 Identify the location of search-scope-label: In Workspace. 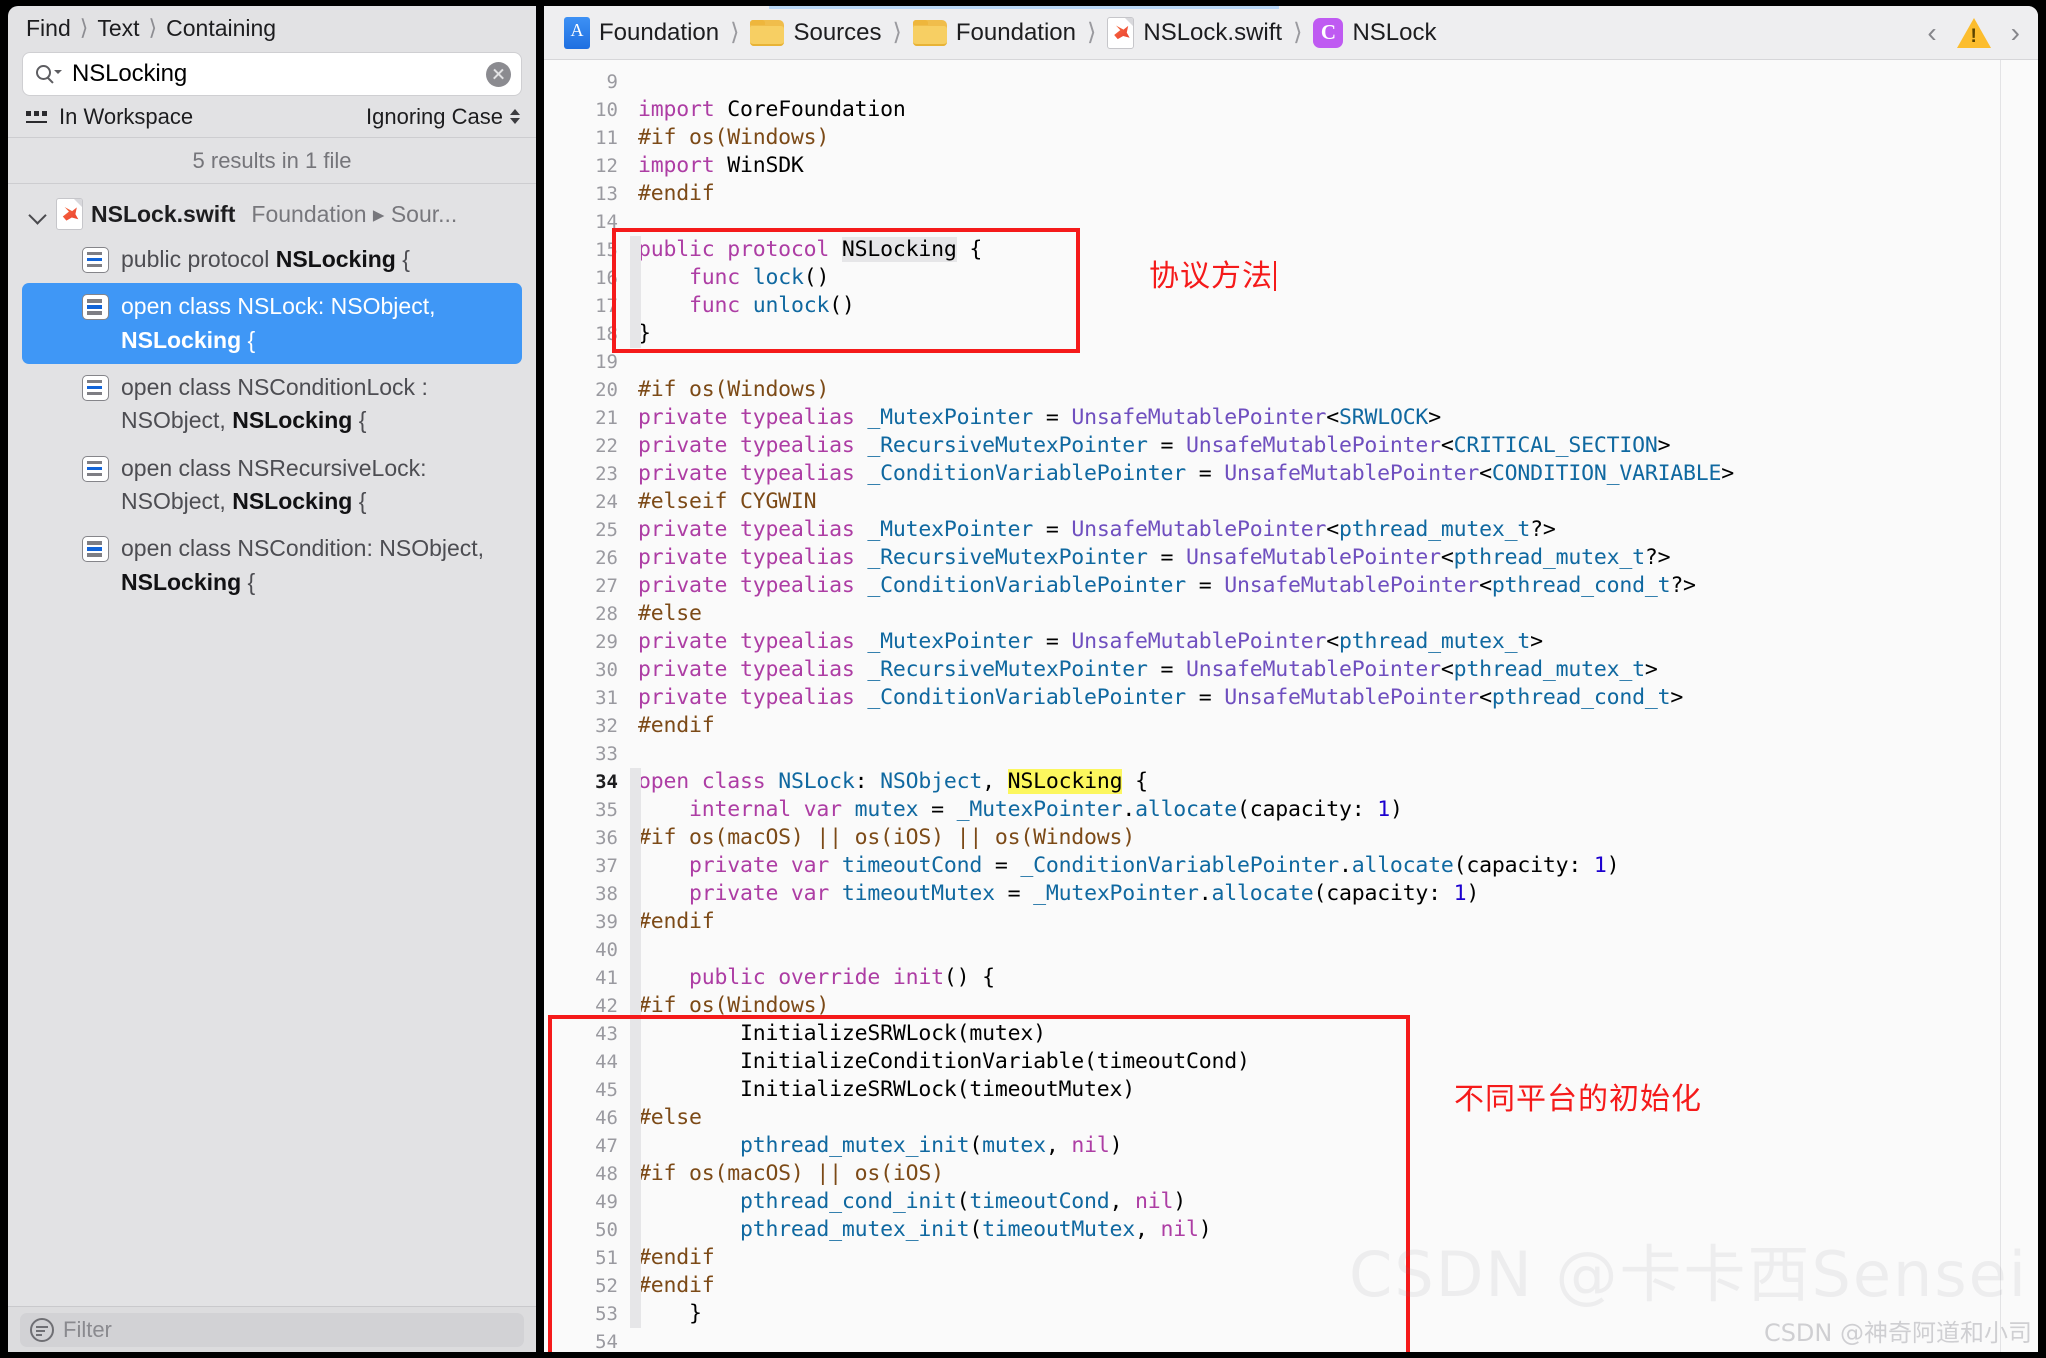
(126, 117).